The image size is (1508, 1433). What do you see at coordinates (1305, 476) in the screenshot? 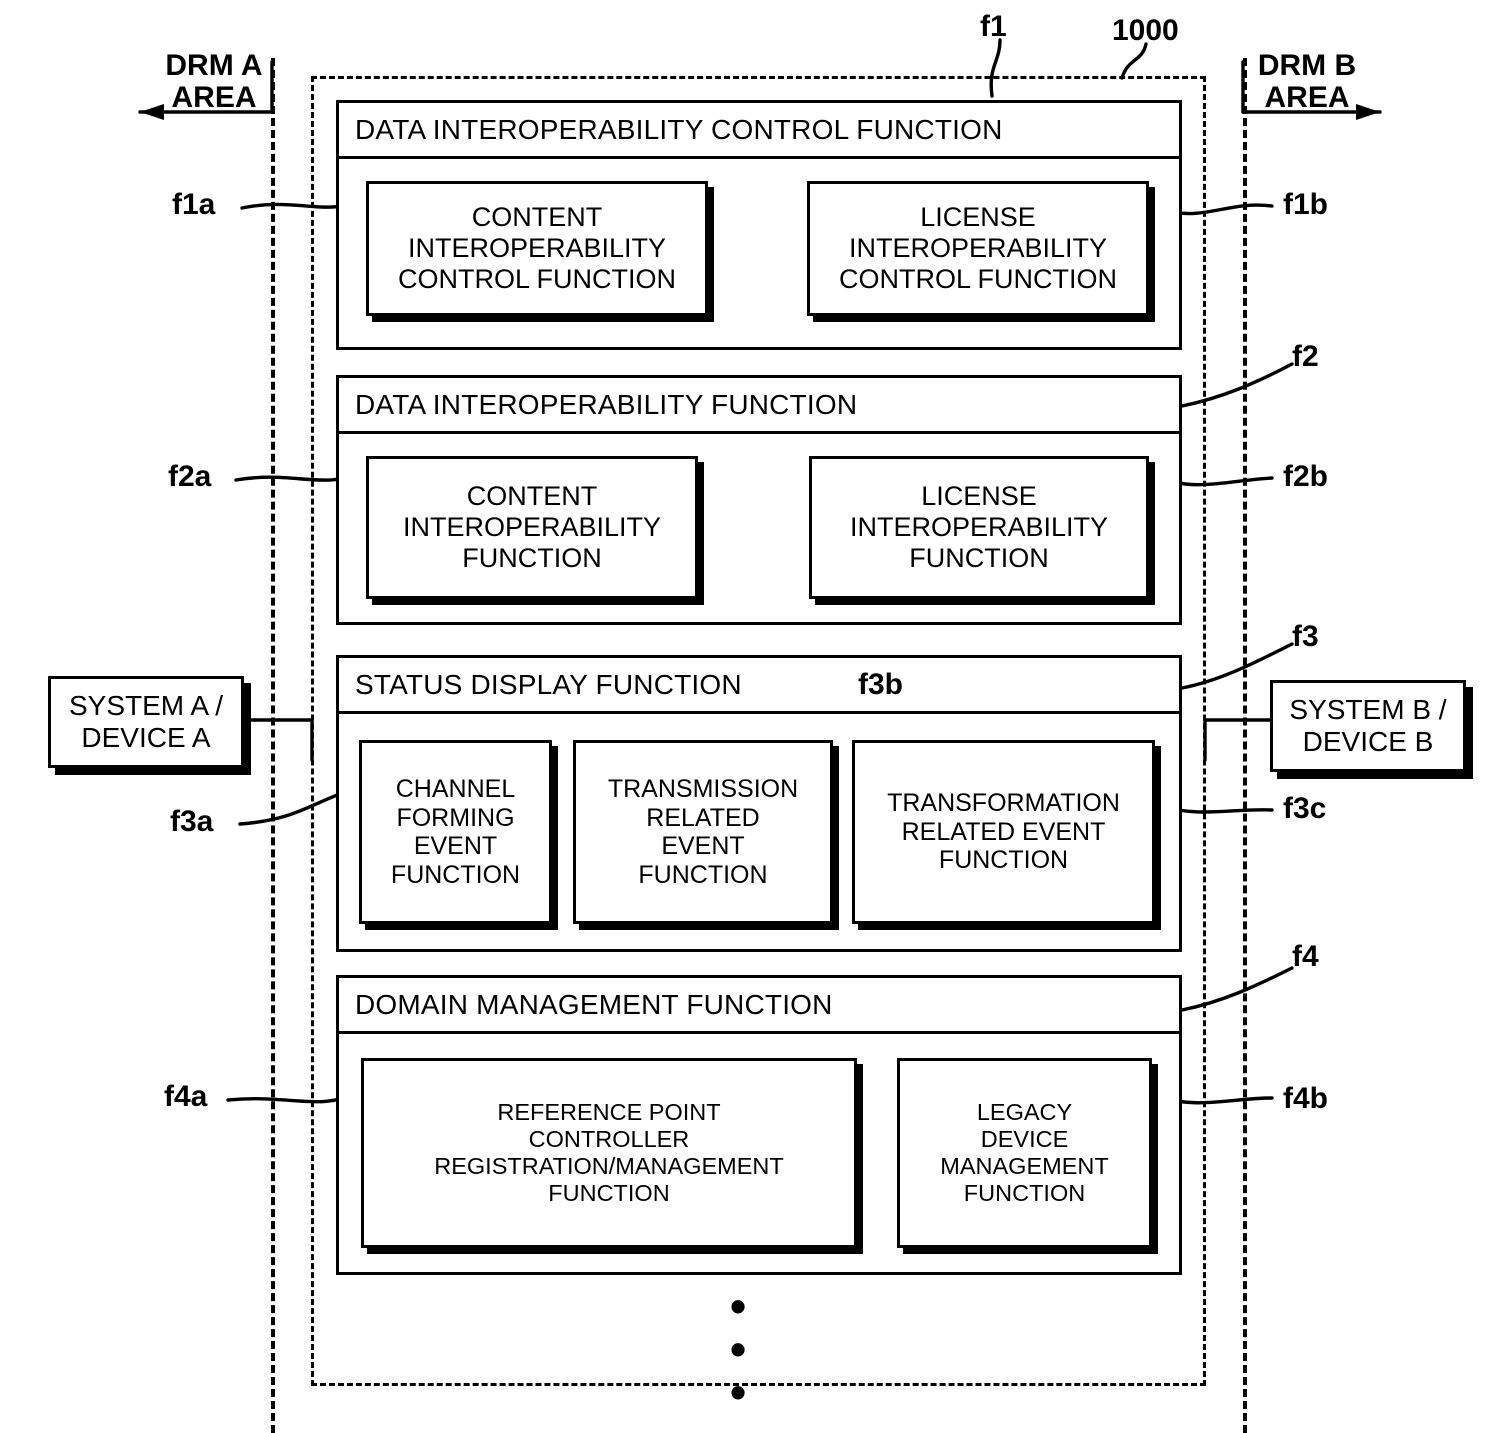
I see `ref-f2b: f2b` at bounding box center [1305, 476].